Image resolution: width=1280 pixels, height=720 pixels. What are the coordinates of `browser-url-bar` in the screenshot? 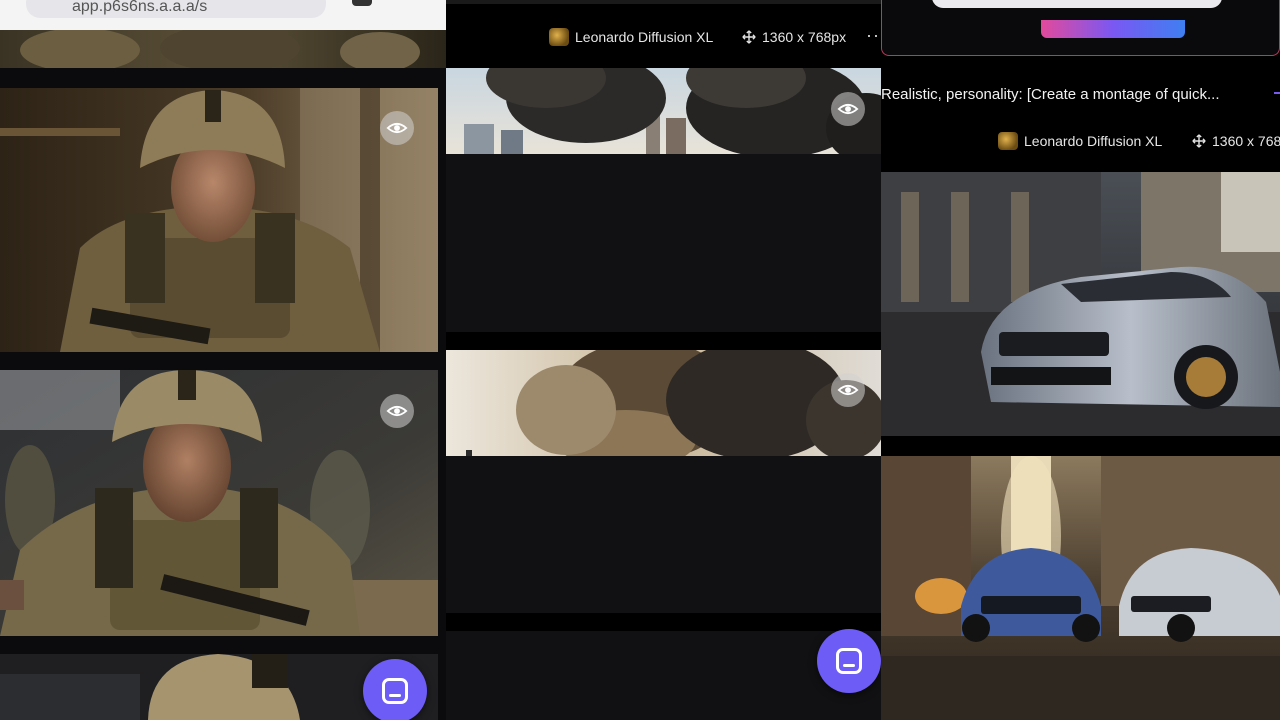 It's located at (1077, 4).